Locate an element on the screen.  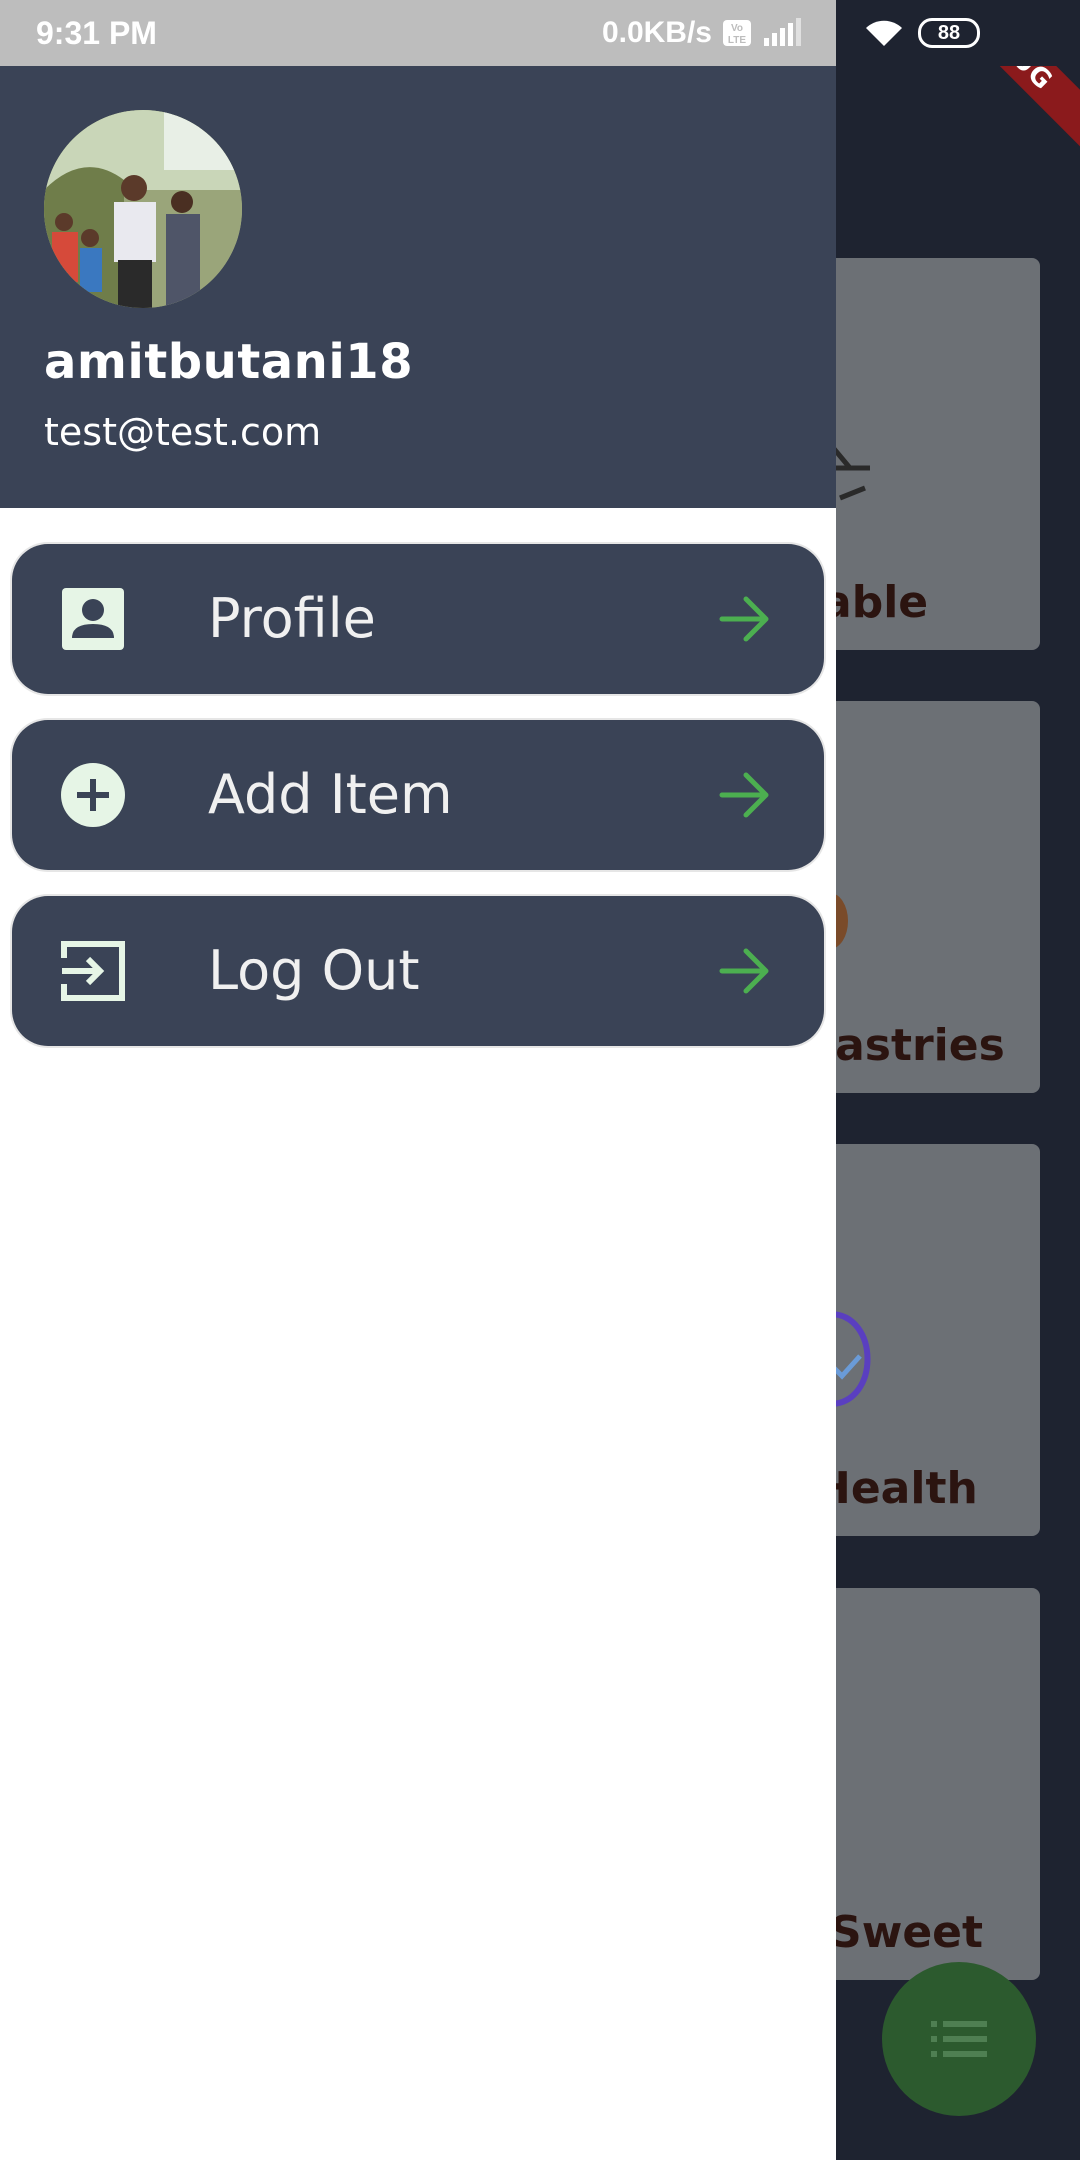
category-card-health: Health is located at coordinates (920, 1340).